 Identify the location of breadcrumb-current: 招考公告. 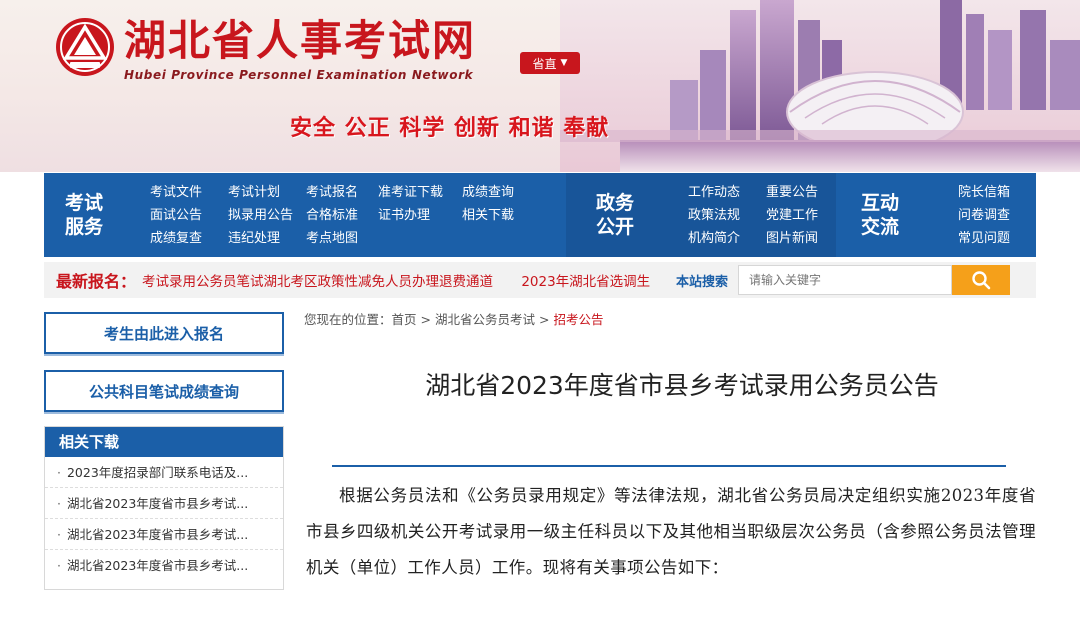
(579, 319).